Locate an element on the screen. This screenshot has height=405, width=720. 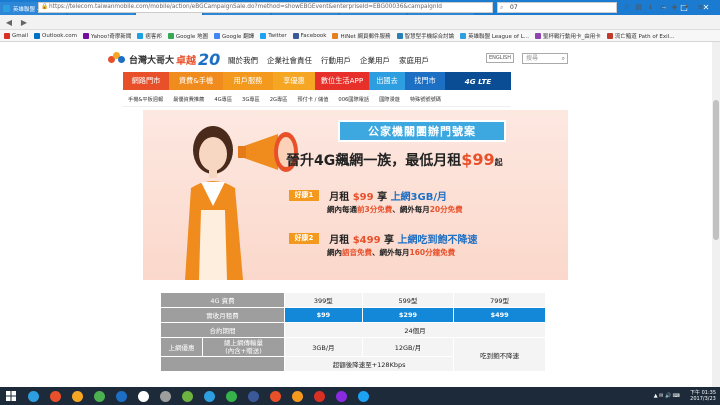
offer-highlight: 上網吃到飽不降速 is located at coordinates (437, 240).